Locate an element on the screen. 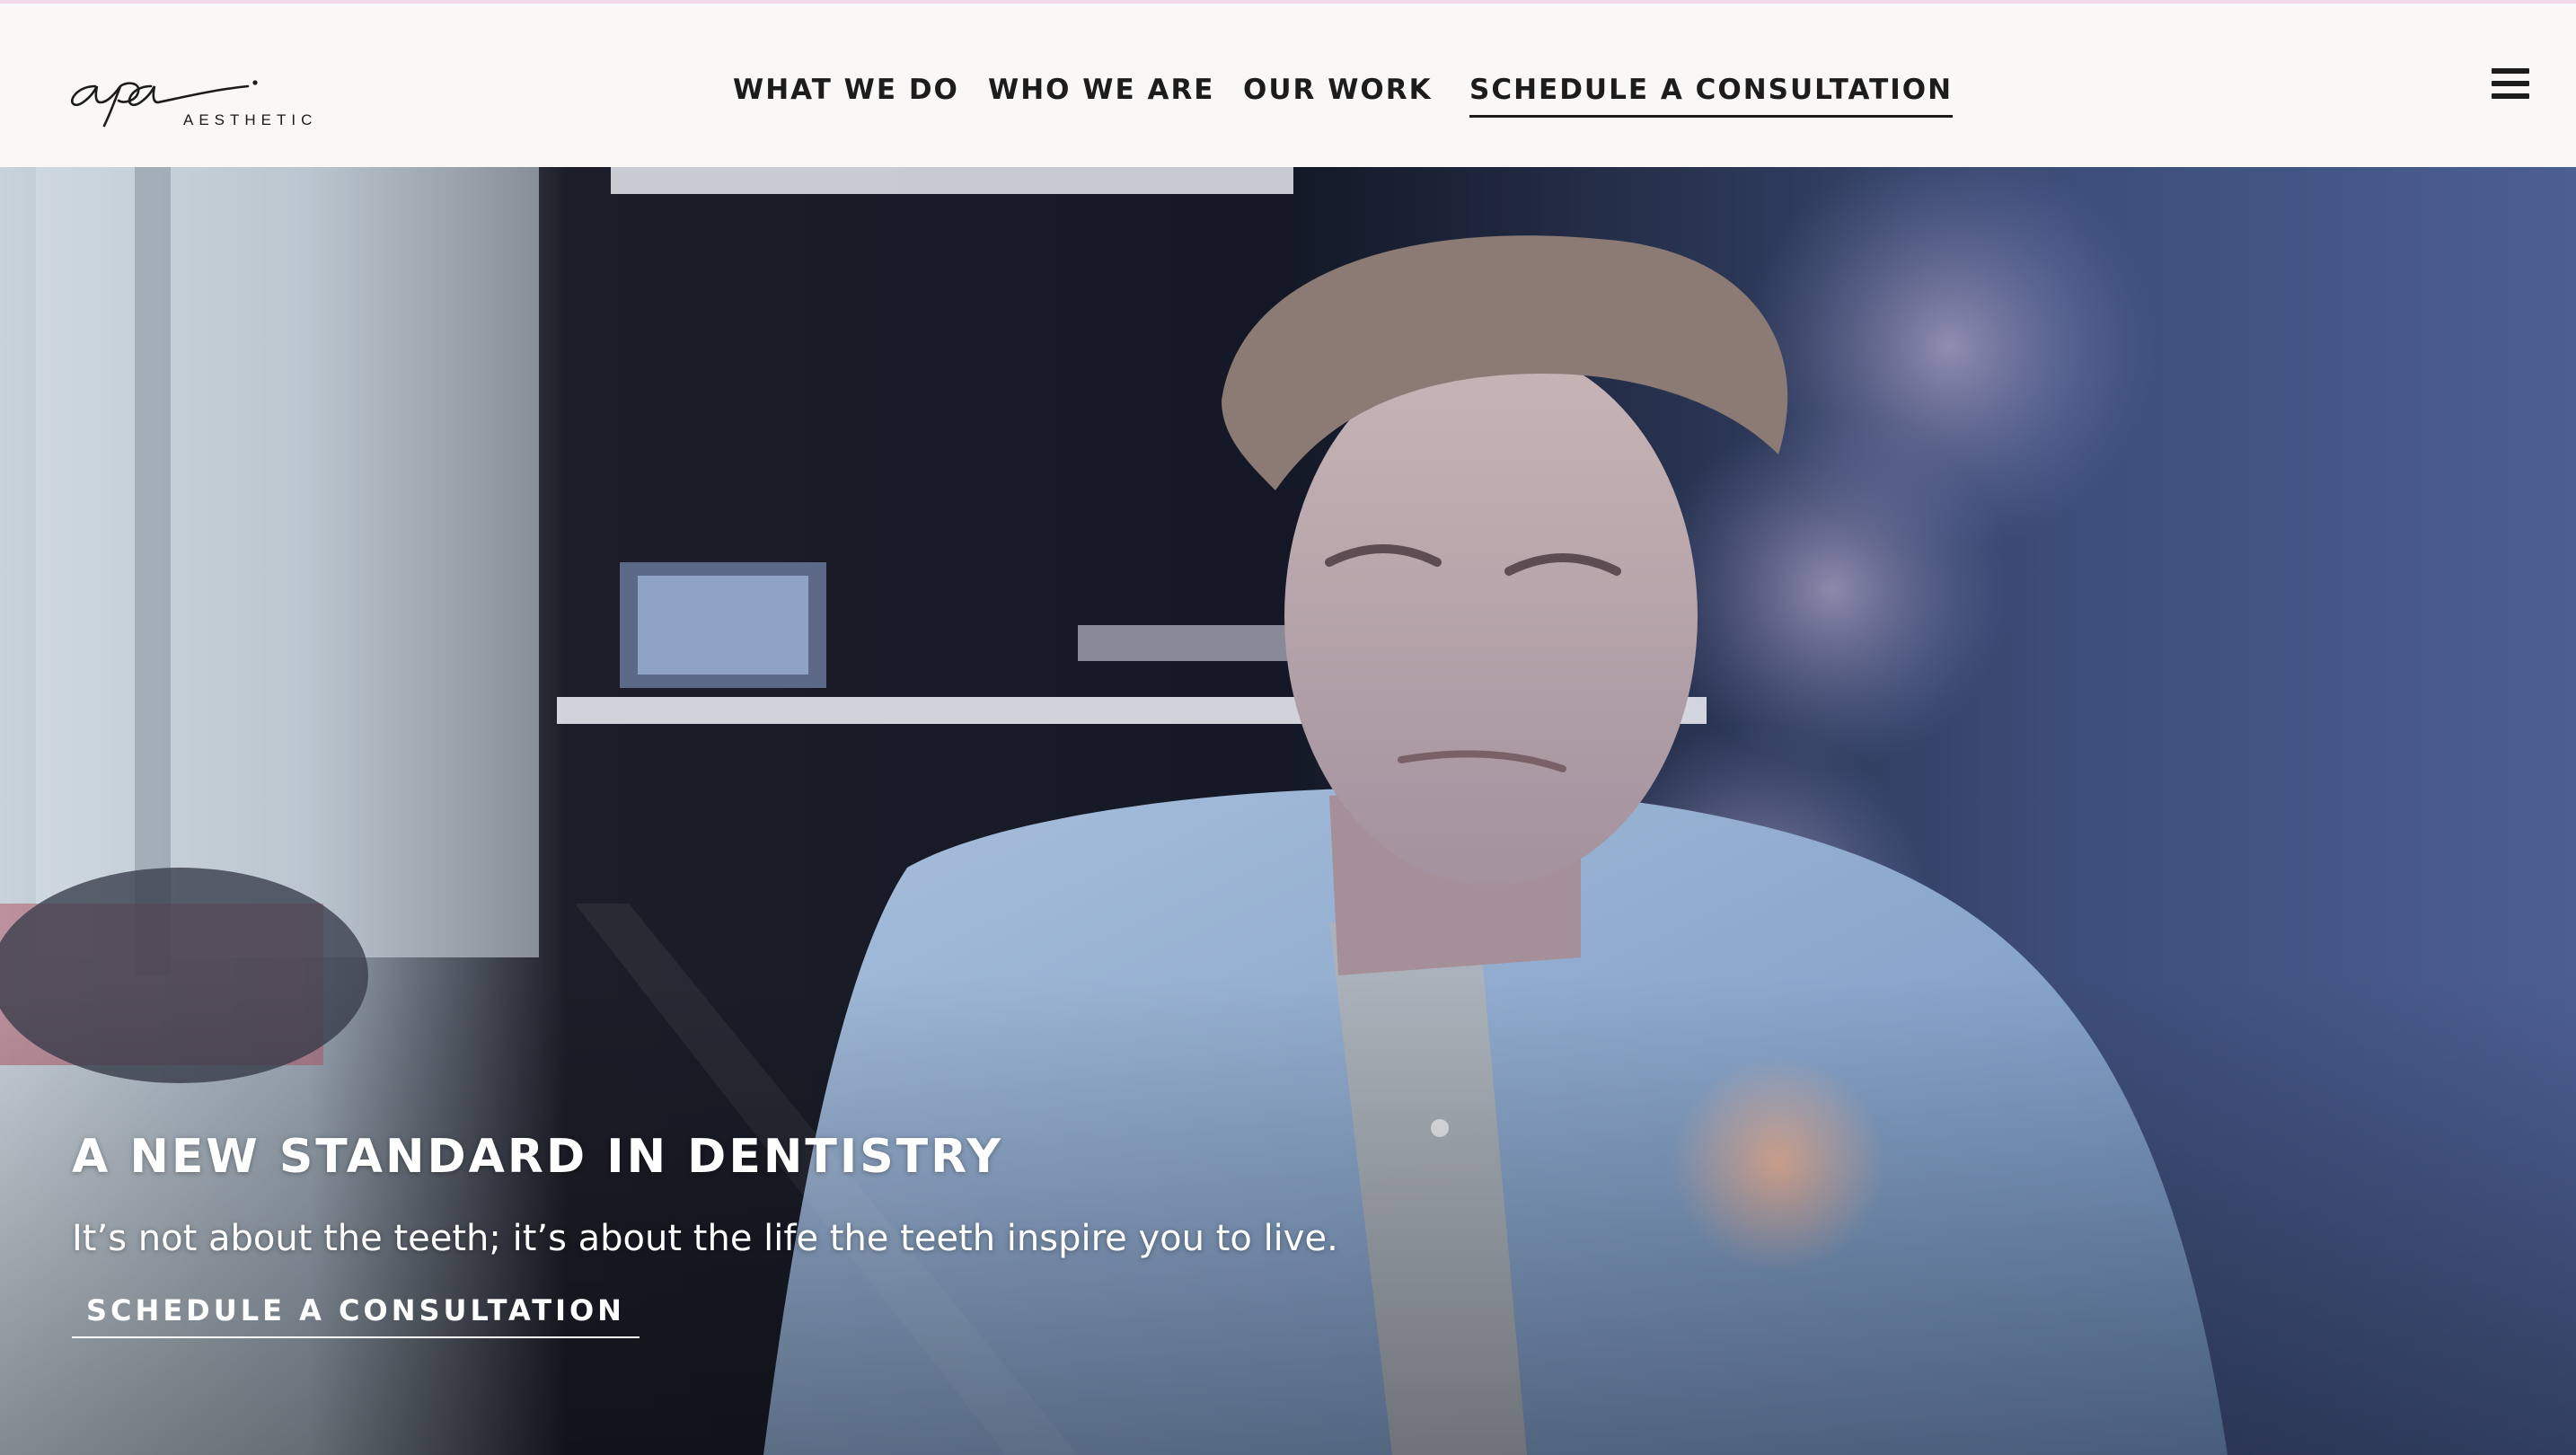  hero-headline: A NEW STANDARD IN DENTISTRY is located at coordinates (537, 1157).